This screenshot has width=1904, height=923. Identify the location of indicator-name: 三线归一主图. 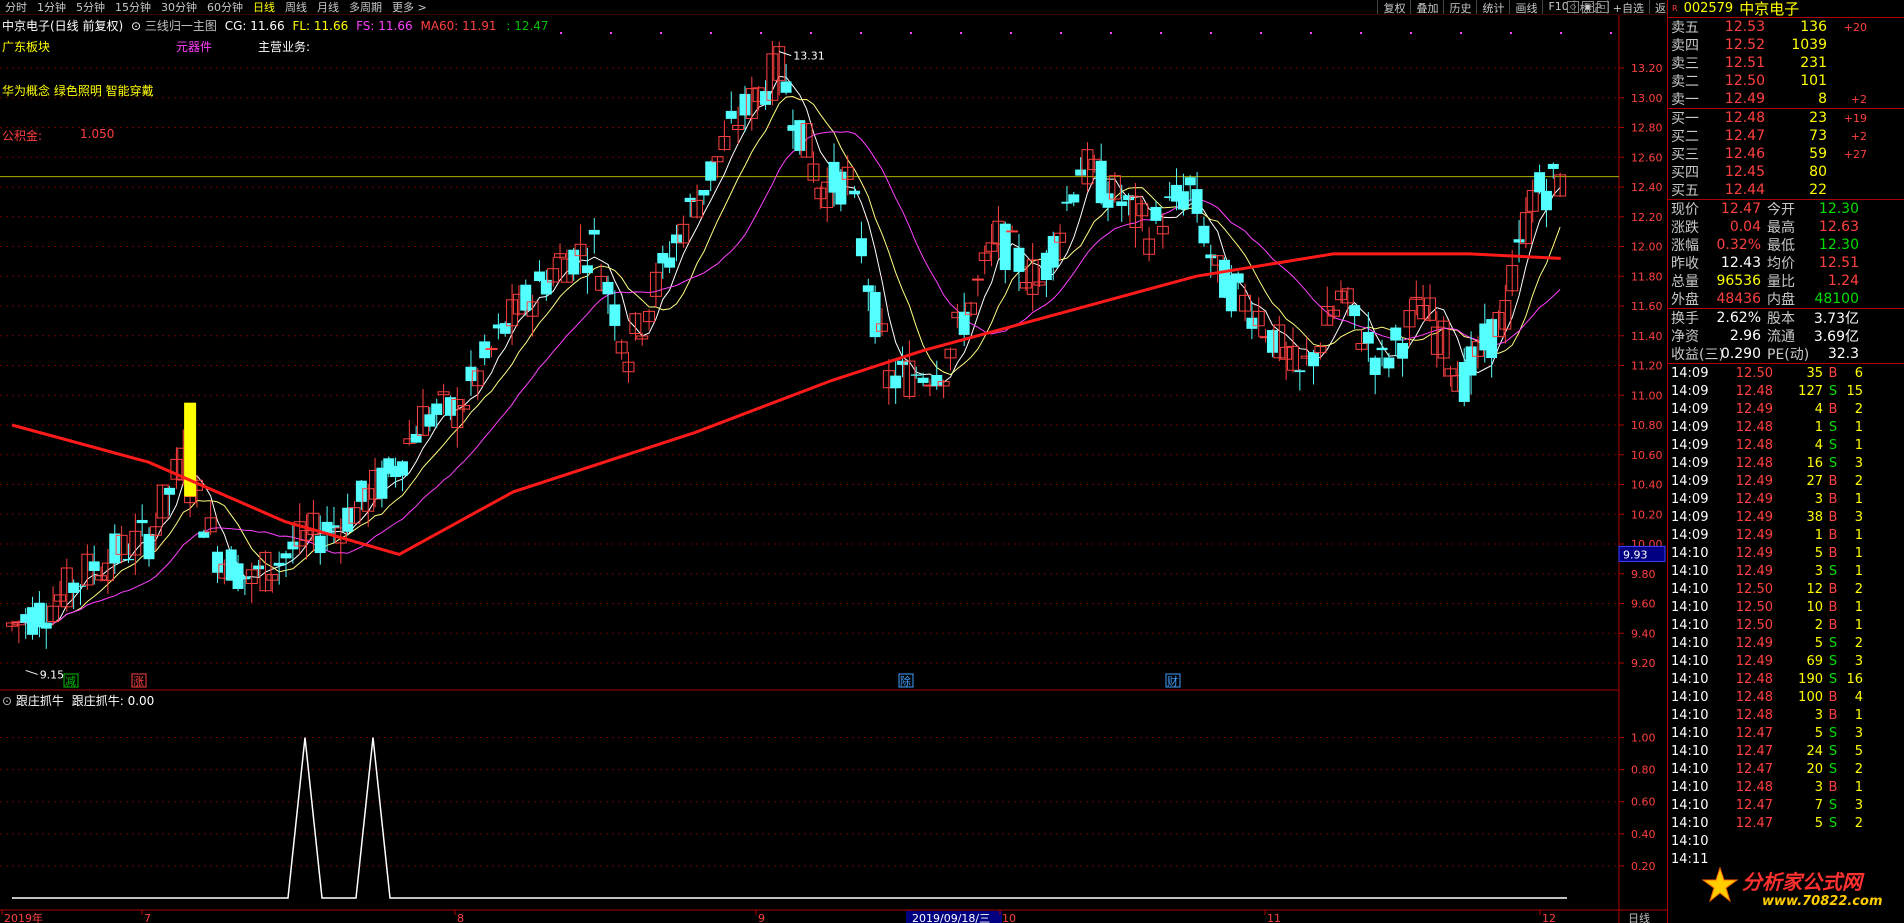
(181, 26).